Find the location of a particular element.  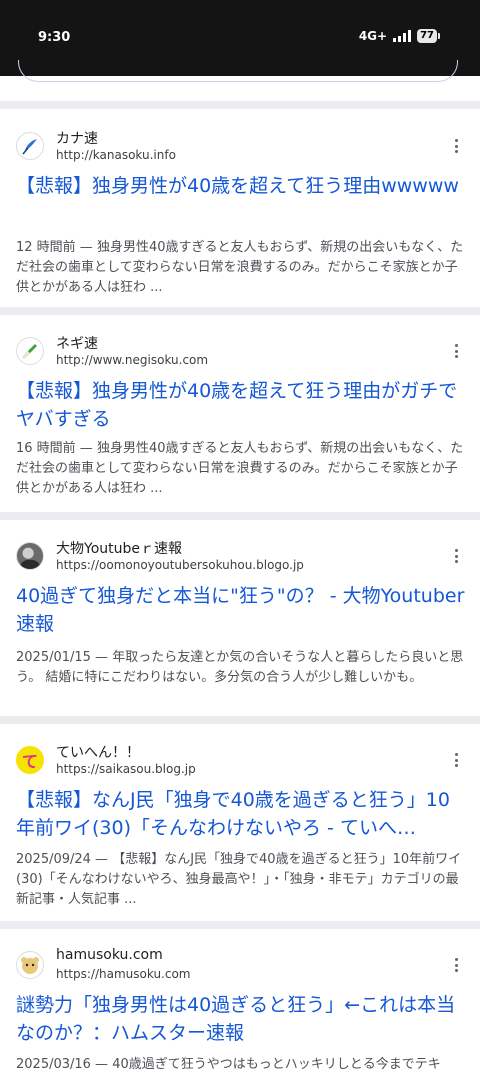

result-source: て ていへん！！ https://saikasou.blog.jp is located at coordinates (240, 762).